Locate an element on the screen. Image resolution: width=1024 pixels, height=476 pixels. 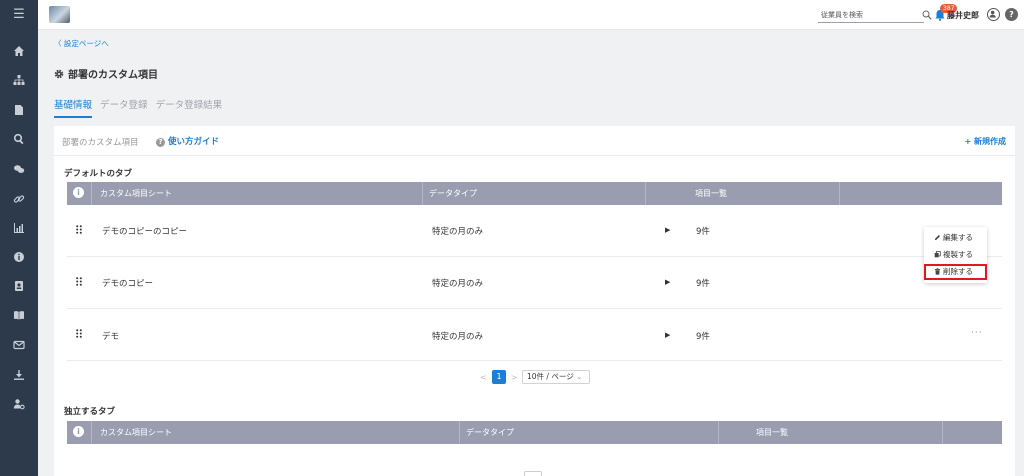
copy-icon is located at coordinates (937, 254).